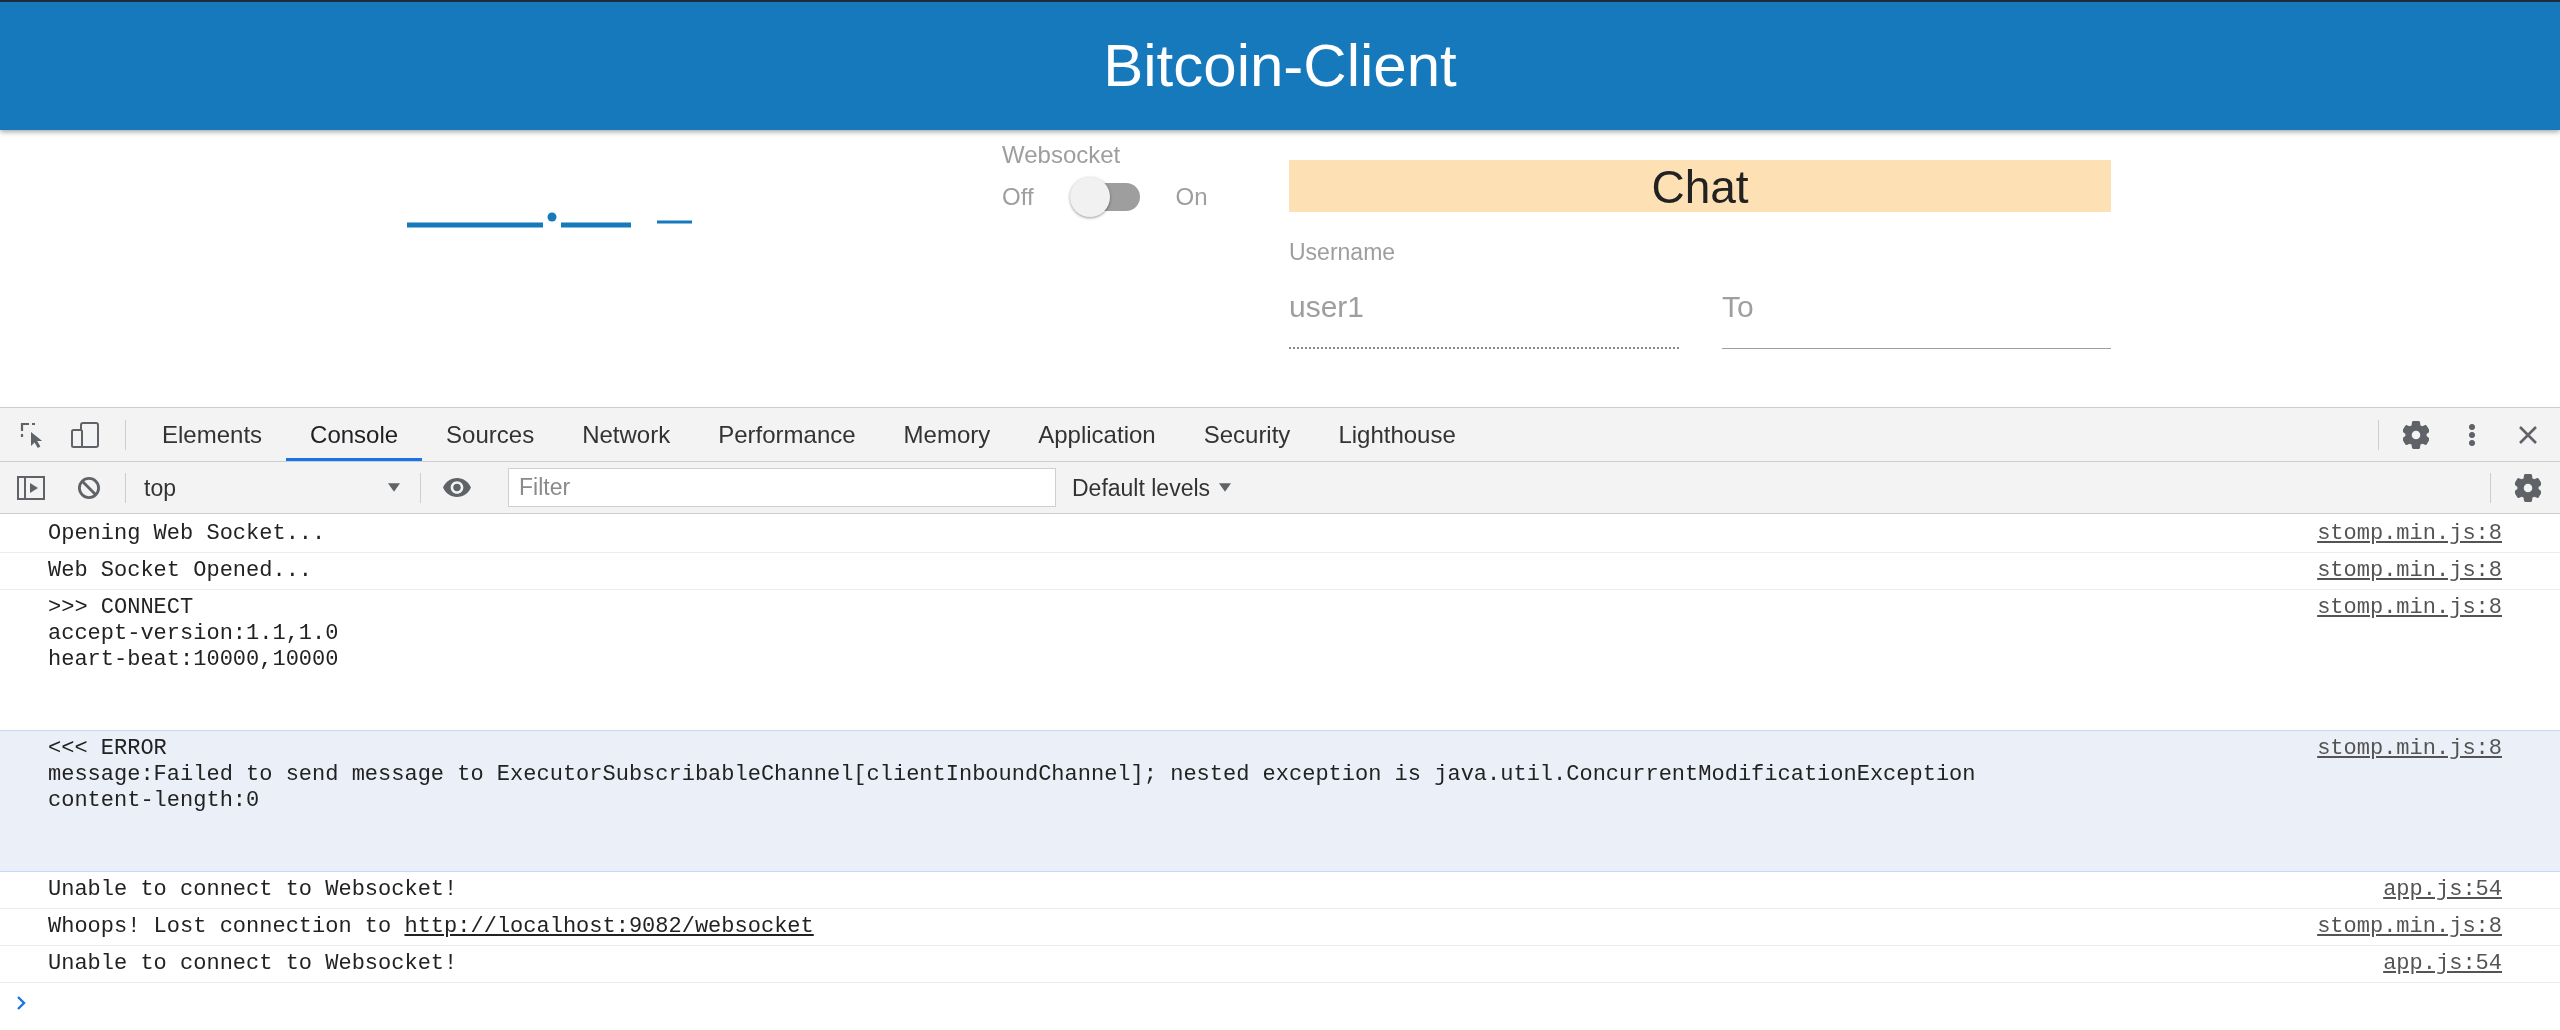 Image resolution: width=2560 pixels, height=1030 pixels. What do you see at coordinates (1012, 775) in the screenshot?
I see `console-message: <<< ERROR message:Failed to send message to ExecutorSubscribableChannel[clientInboundChannel]; nested exception is java.util.ConcurrentModificationException content-length:0` at bounding box center [1012, 775].